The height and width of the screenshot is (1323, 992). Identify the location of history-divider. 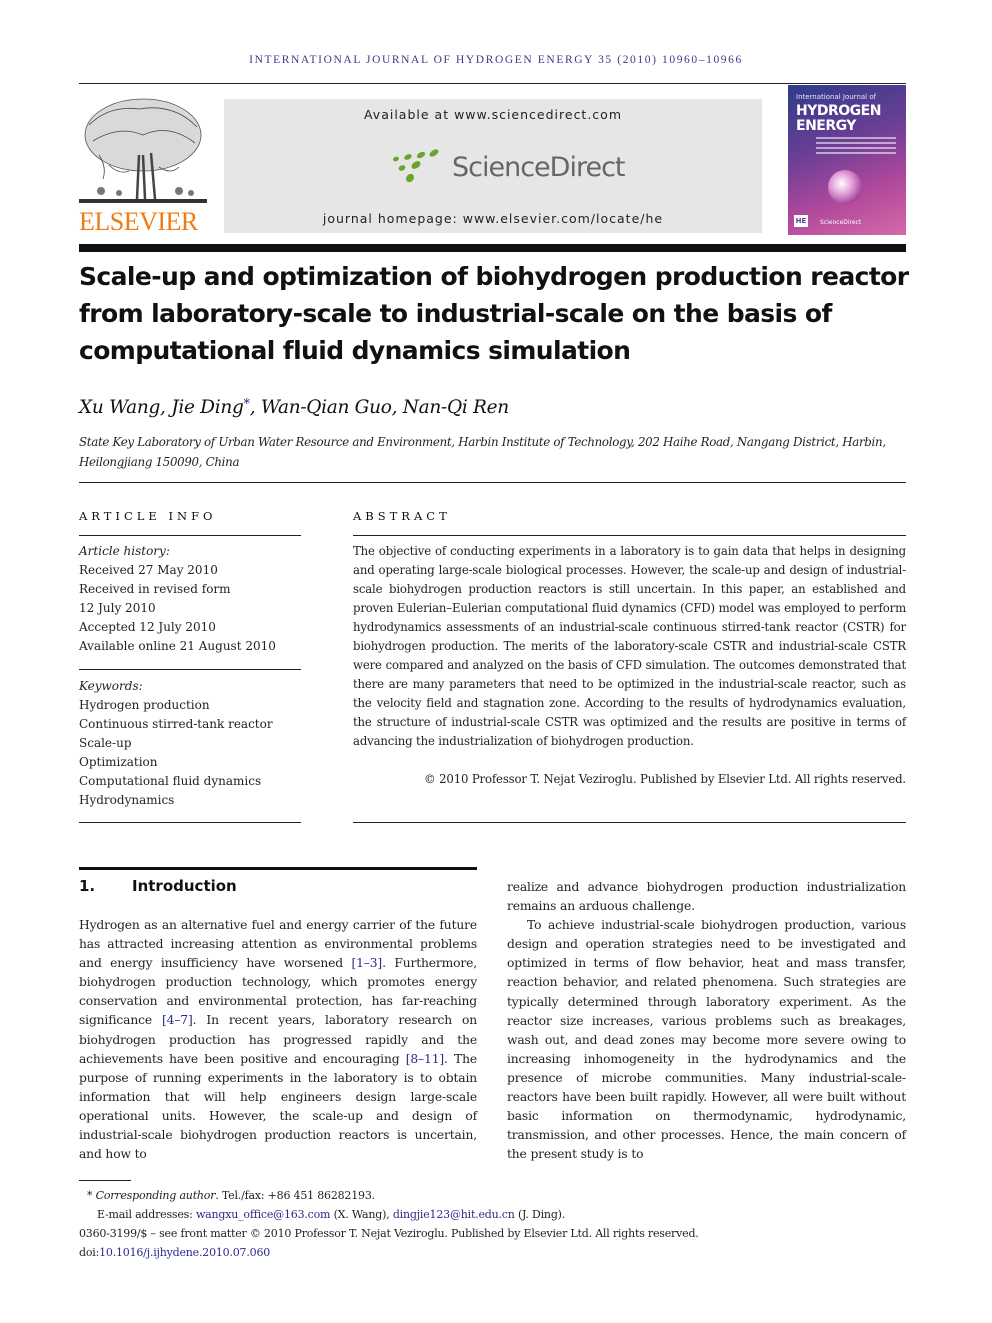
(190, 669).